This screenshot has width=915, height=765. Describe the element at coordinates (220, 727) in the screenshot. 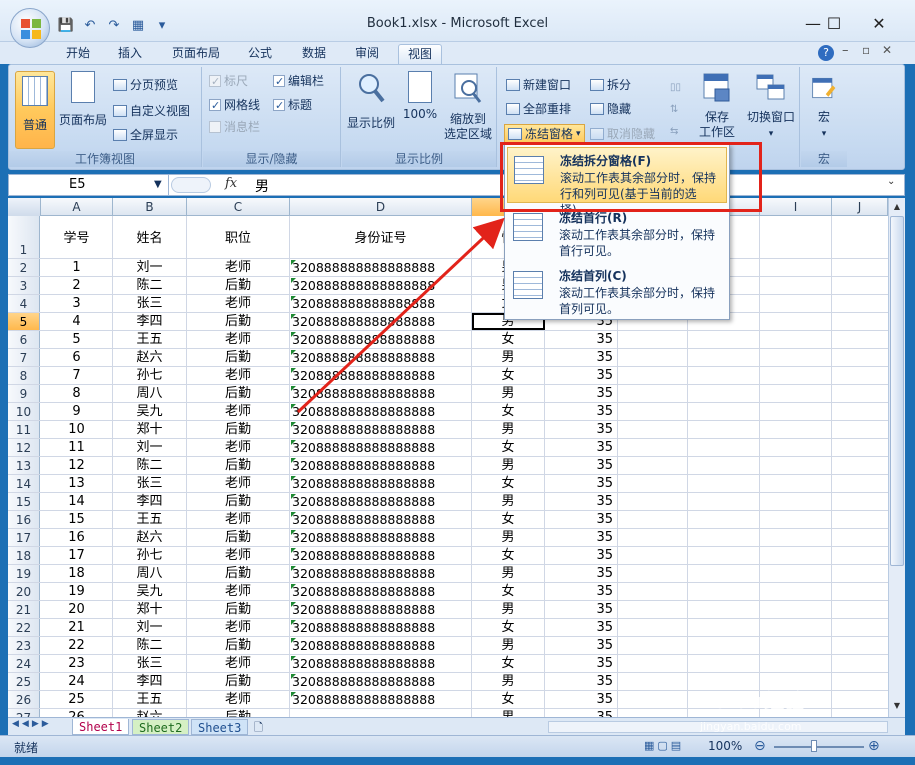

I see `sheet-tab-3: Sheet3` at that location.